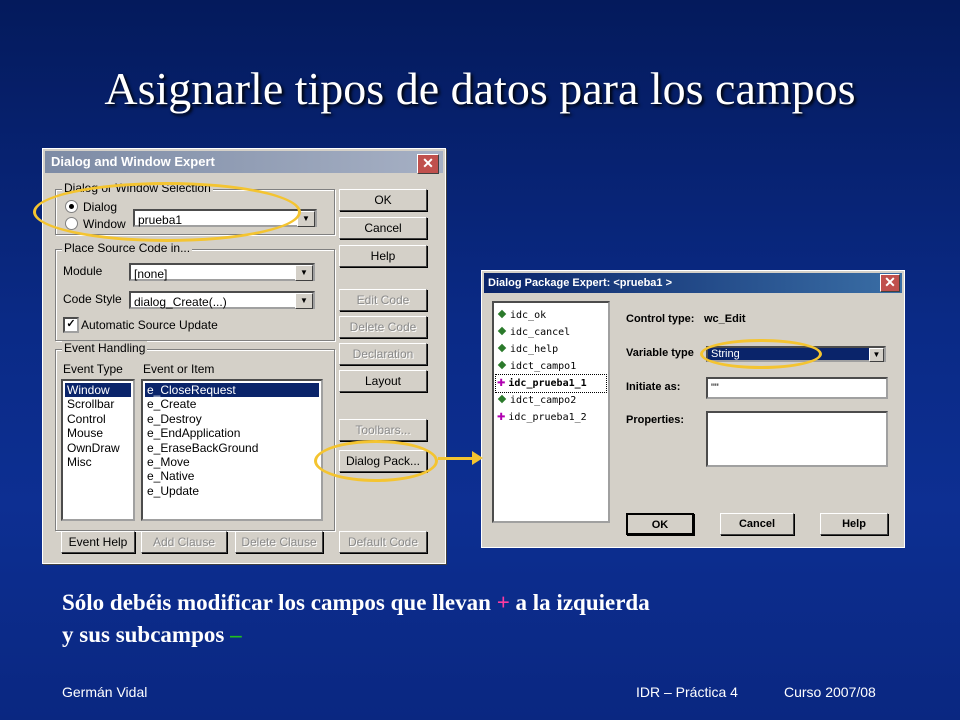  I want to click on list-item: Control, so click(98, 419).